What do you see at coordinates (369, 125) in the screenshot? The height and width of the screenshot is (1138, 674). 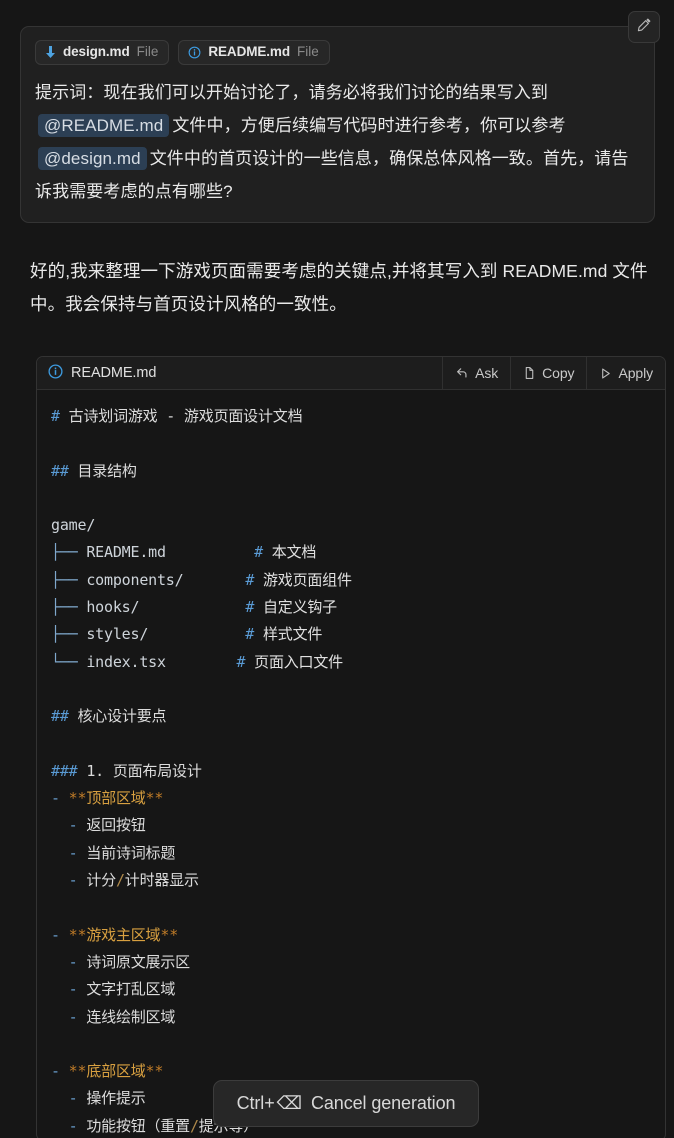 I see `prompt-segment-text: 文件中，方便后续编写代码时进行参考，你可以参考` at bounding box center [369, 125].